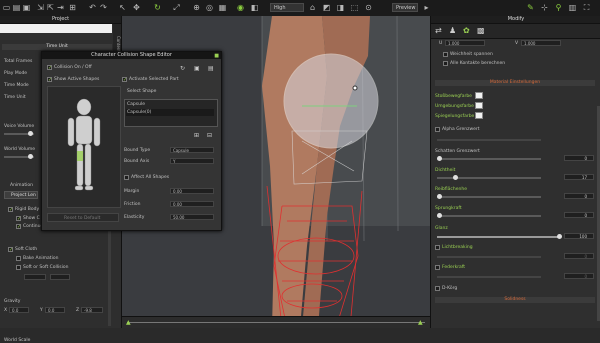 The image size is (600, 343). Describe the element at coordinates (489, 215) in the screenshot. I see `jump-slider` at that location.